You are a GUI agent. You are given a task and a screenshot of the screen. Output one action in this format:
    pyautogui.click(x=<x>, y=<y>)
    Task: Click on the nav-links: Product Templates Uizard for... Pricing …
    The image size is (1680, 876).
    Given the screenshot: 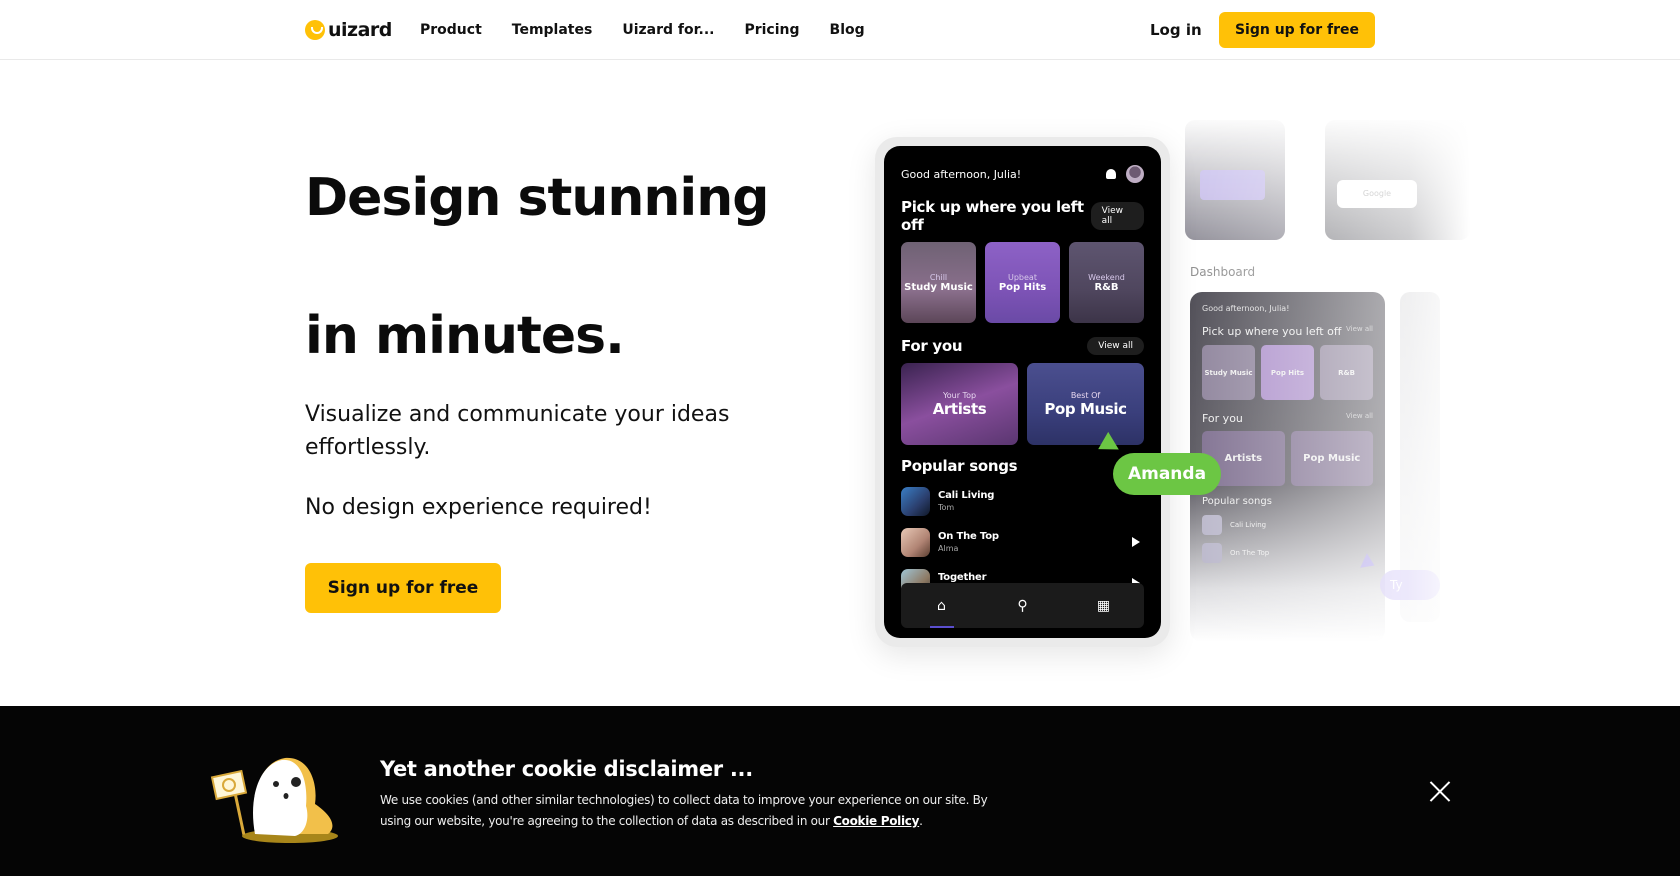 What is the action you would take?
    pyautogui.click(x=642, y=30)
    